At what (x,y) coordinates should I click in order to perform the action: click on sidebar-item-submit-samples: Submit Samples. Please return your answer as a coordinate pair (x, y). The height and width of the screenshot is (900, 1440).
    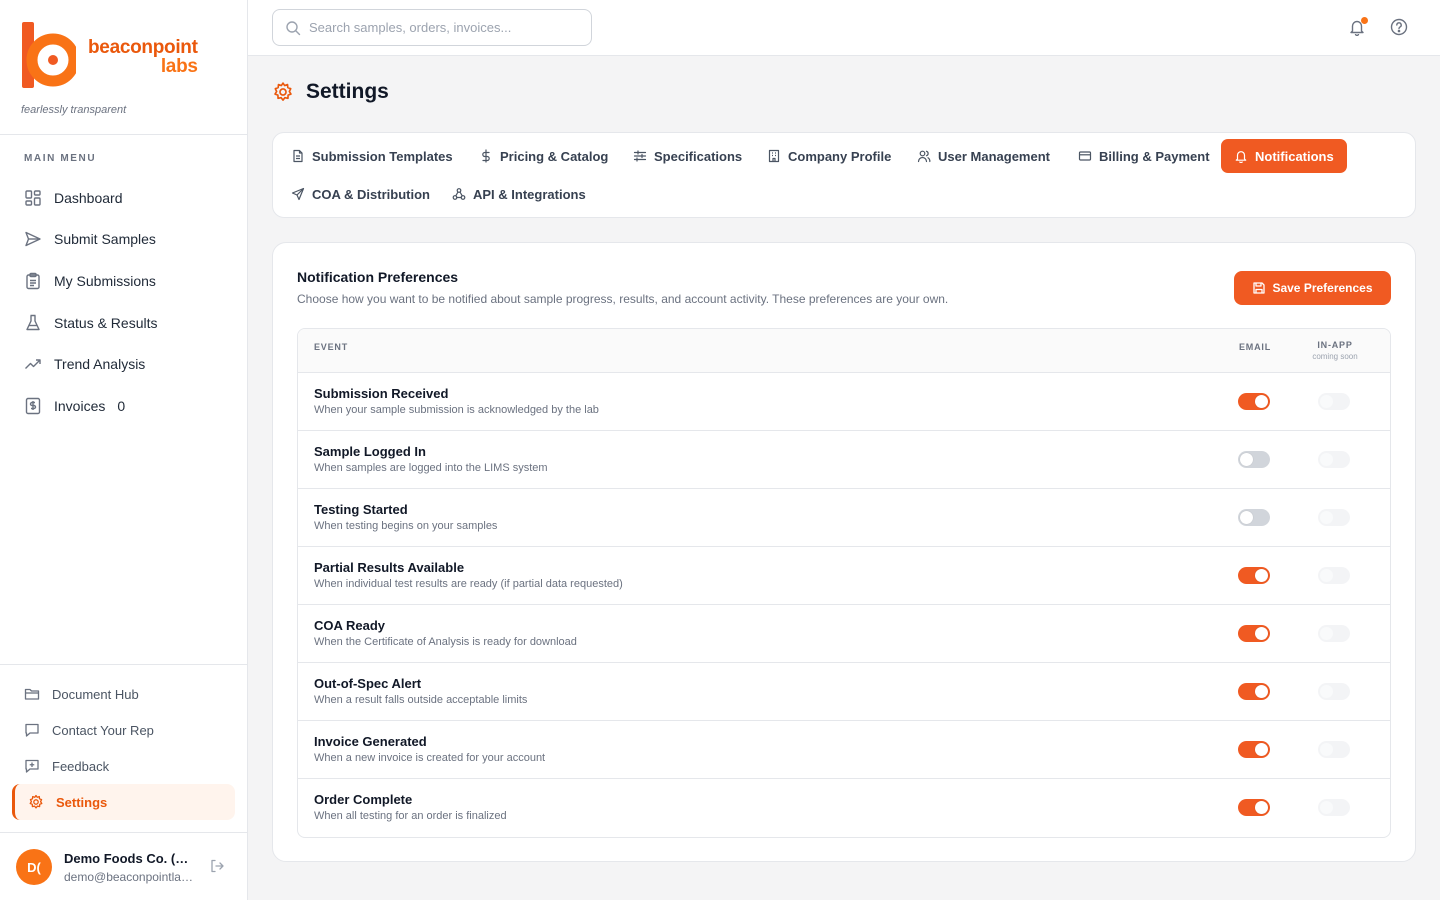
    Looking at the image, I should click on (124, 240).